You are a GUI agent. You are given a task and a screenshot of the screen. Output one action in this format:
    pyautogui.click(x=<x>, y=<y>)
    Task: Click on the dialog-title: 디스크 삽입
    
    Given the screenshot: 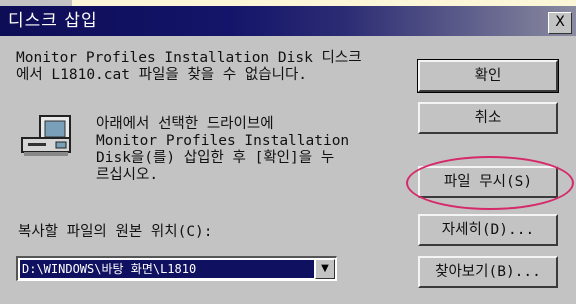 What is the action you would take?
    pyautogui.click(x=53, y=21)
    